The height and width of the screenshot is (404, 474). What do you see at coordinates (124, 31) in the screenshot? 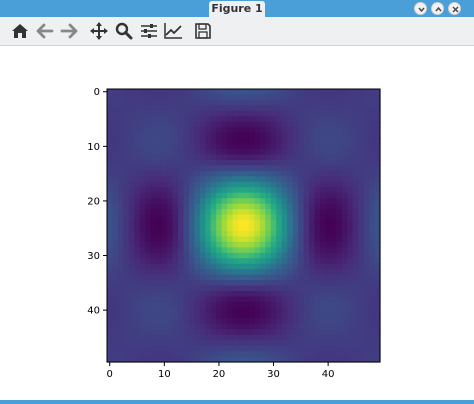
I see `zoom-button` at bounding box center [124, 31].